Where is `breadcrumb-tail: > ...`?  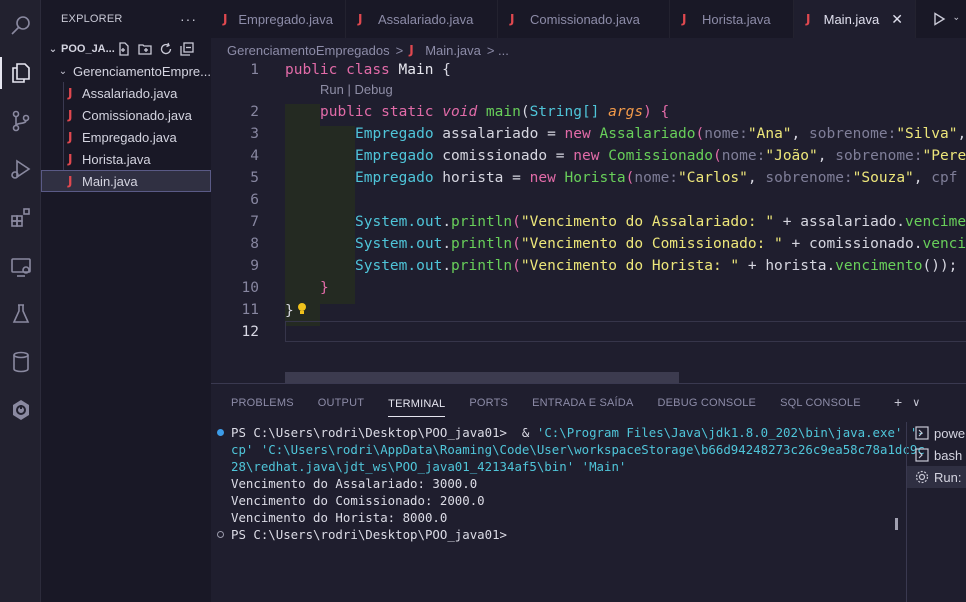 breadcrumb-tail: > ... is located at coordinates (498, 50).